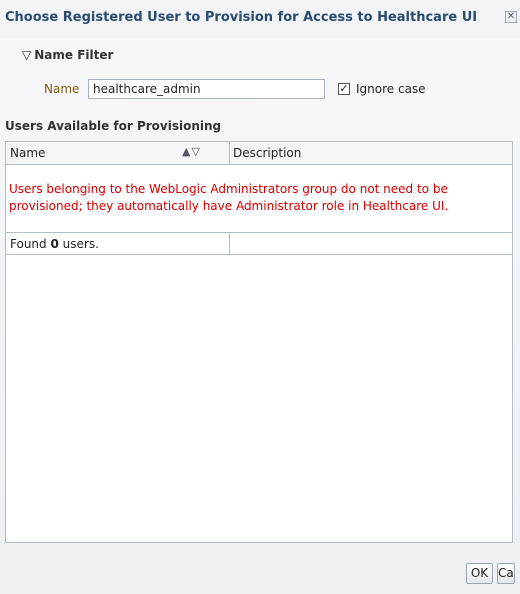  What do you see at coordinates (344, 89) in the screenshot?
I see `ignore-case-checkbox: ✓` at bounding box center [344, 89].